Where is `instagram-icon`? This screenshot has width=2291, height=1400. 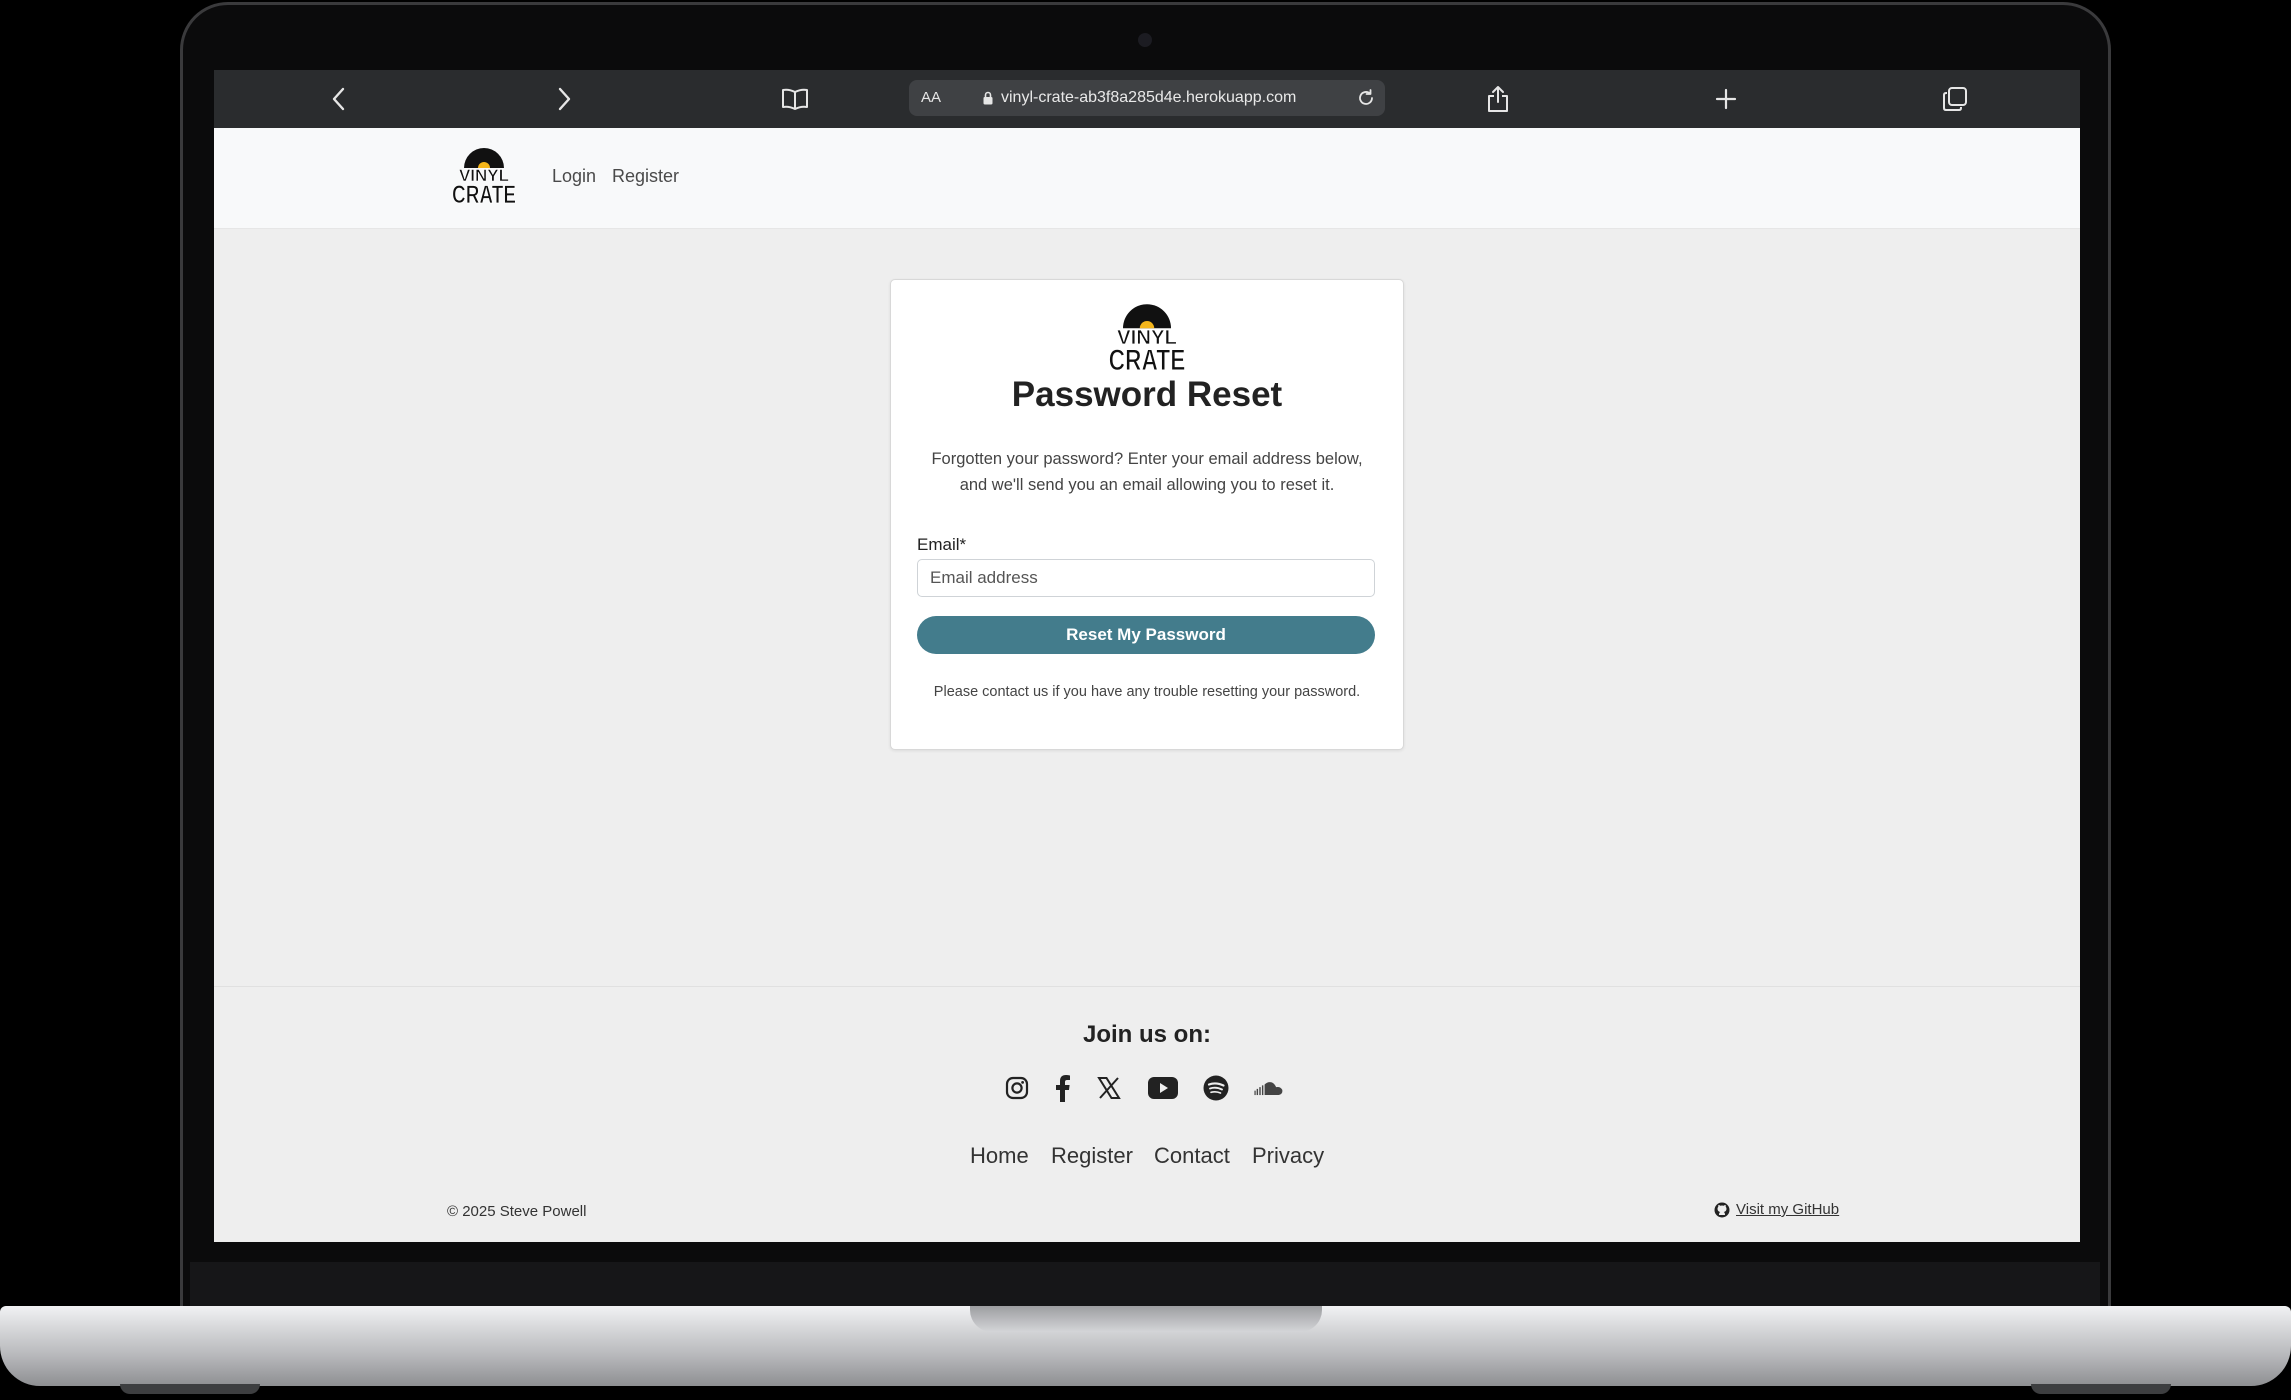
instagram-icon is located at coordinates (1017, 1088).